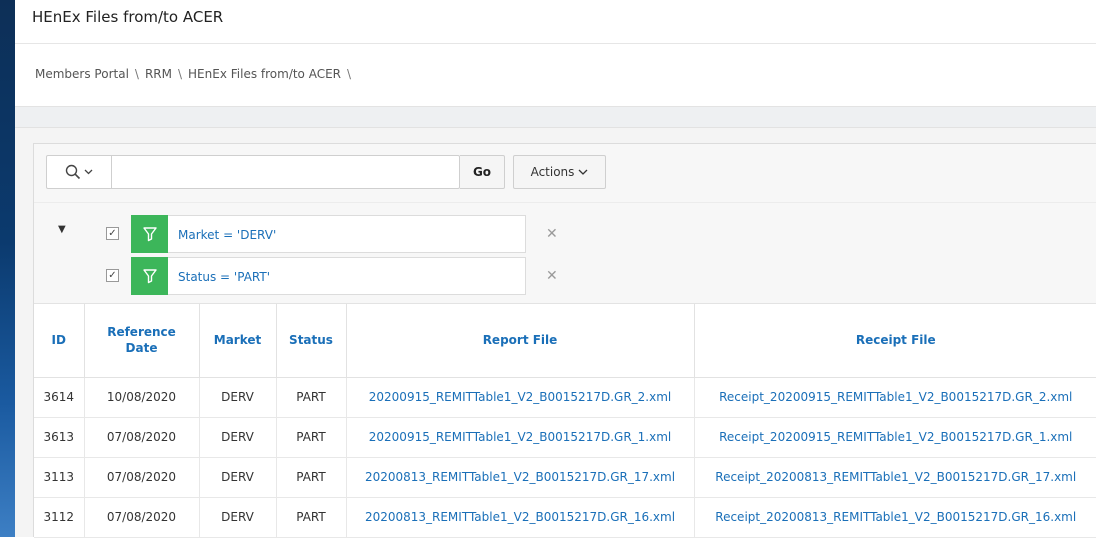  What do you see at coordinates (7, 268) in the screenshot?
I see `side-navigation-strip` at bounding box center [7, 268].